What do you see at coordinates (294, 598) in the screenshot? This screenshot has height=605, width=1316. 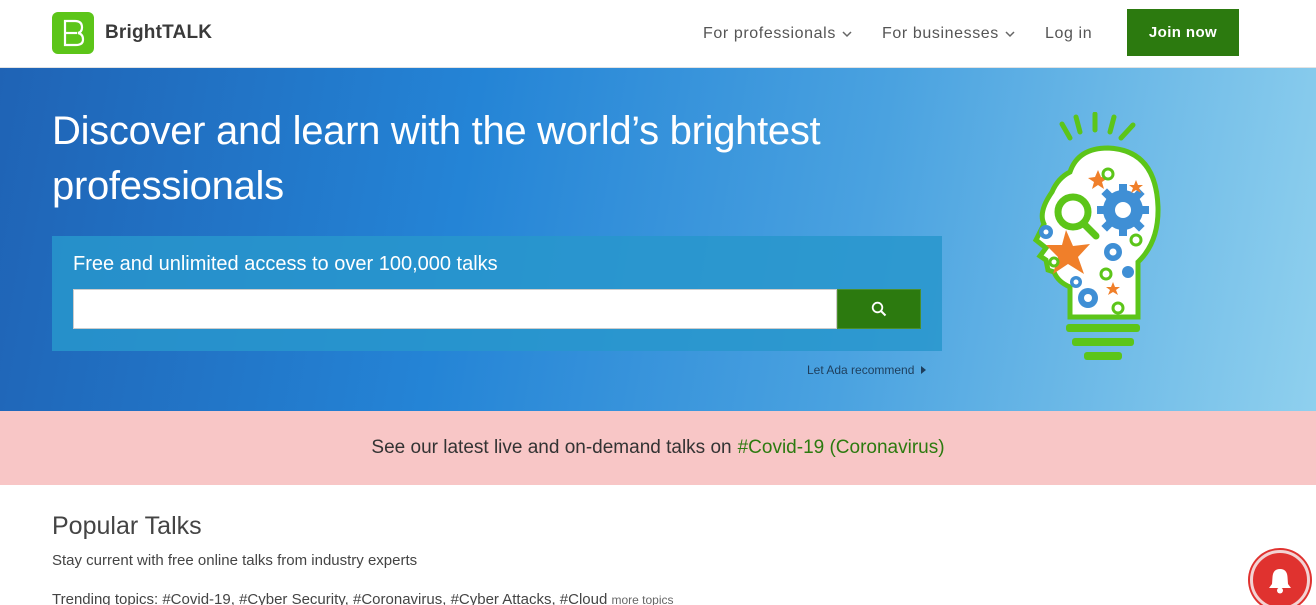 I see `topic-link: #Cyber Security,` at bounding box center [294, 598].